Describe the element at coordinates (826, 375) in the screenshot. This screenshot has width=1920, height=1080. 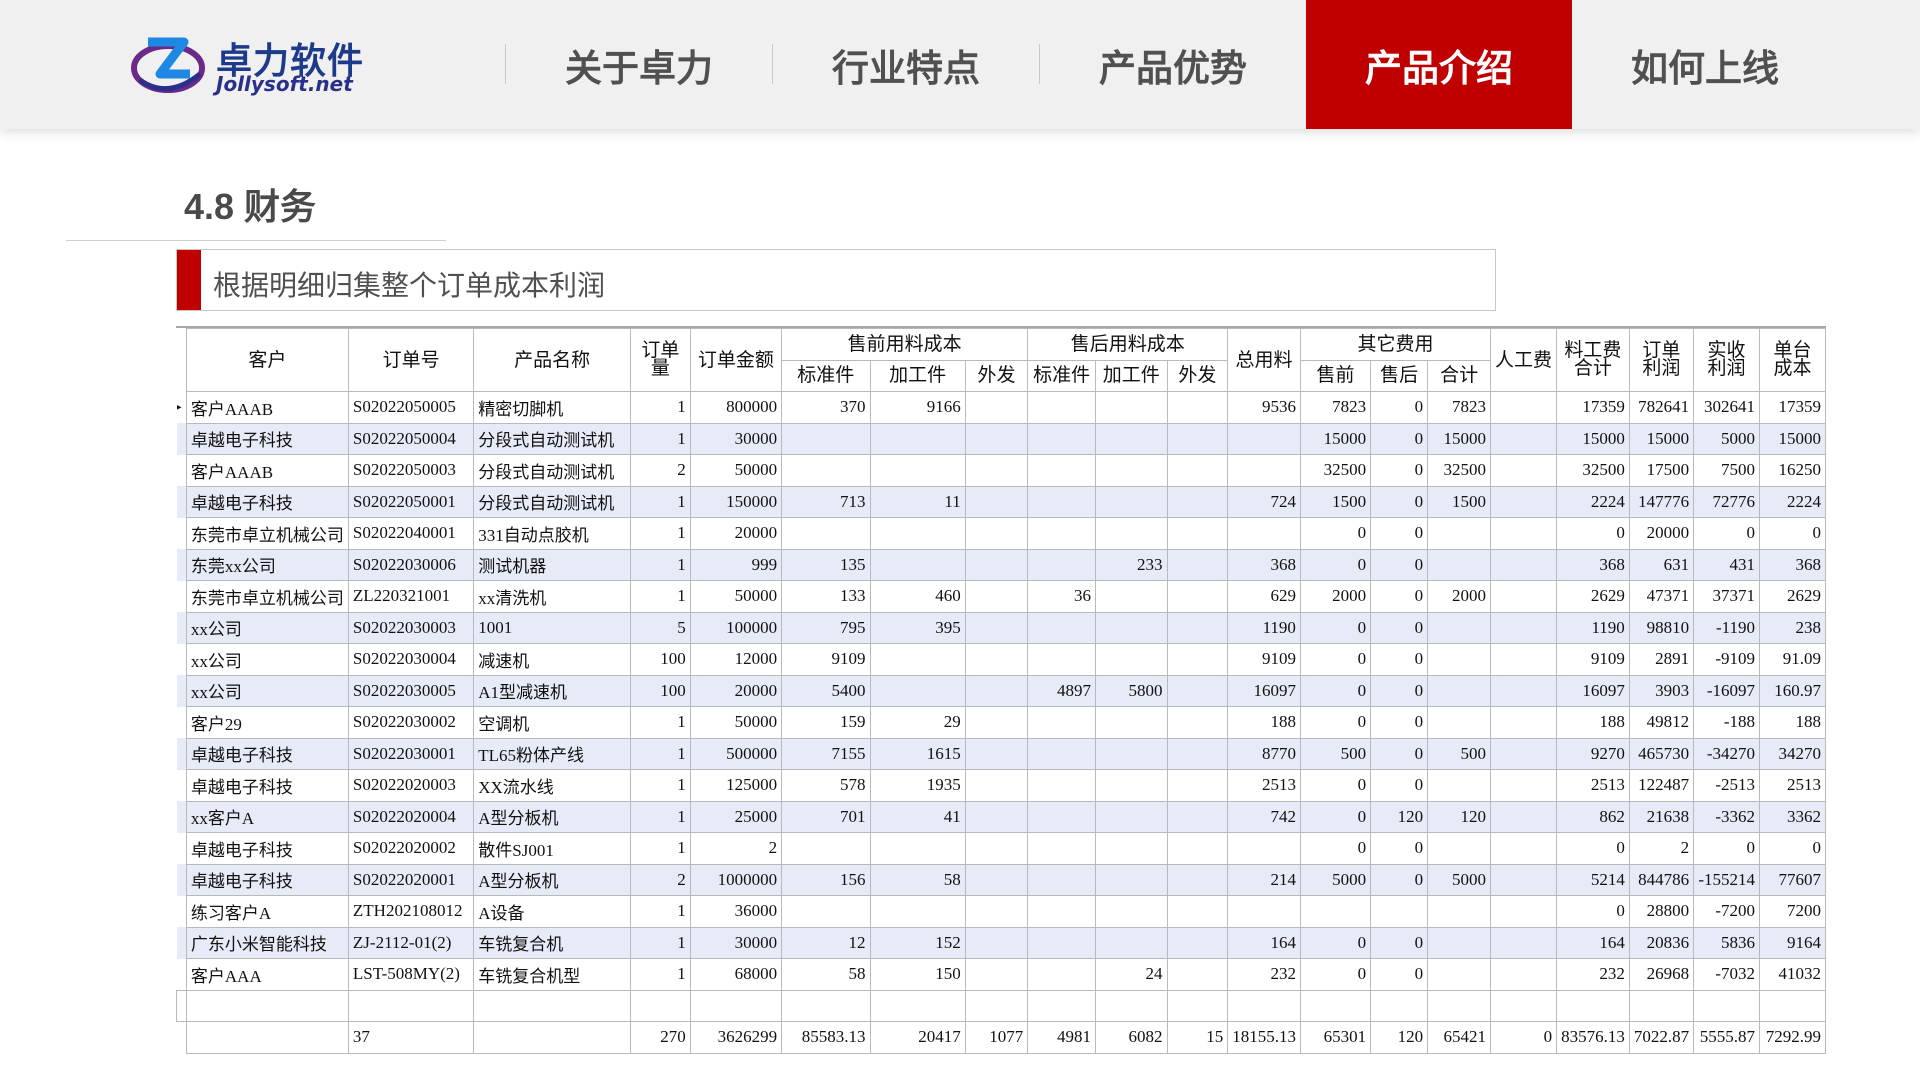
I see `col-pre-standard: 标准件` at that location.